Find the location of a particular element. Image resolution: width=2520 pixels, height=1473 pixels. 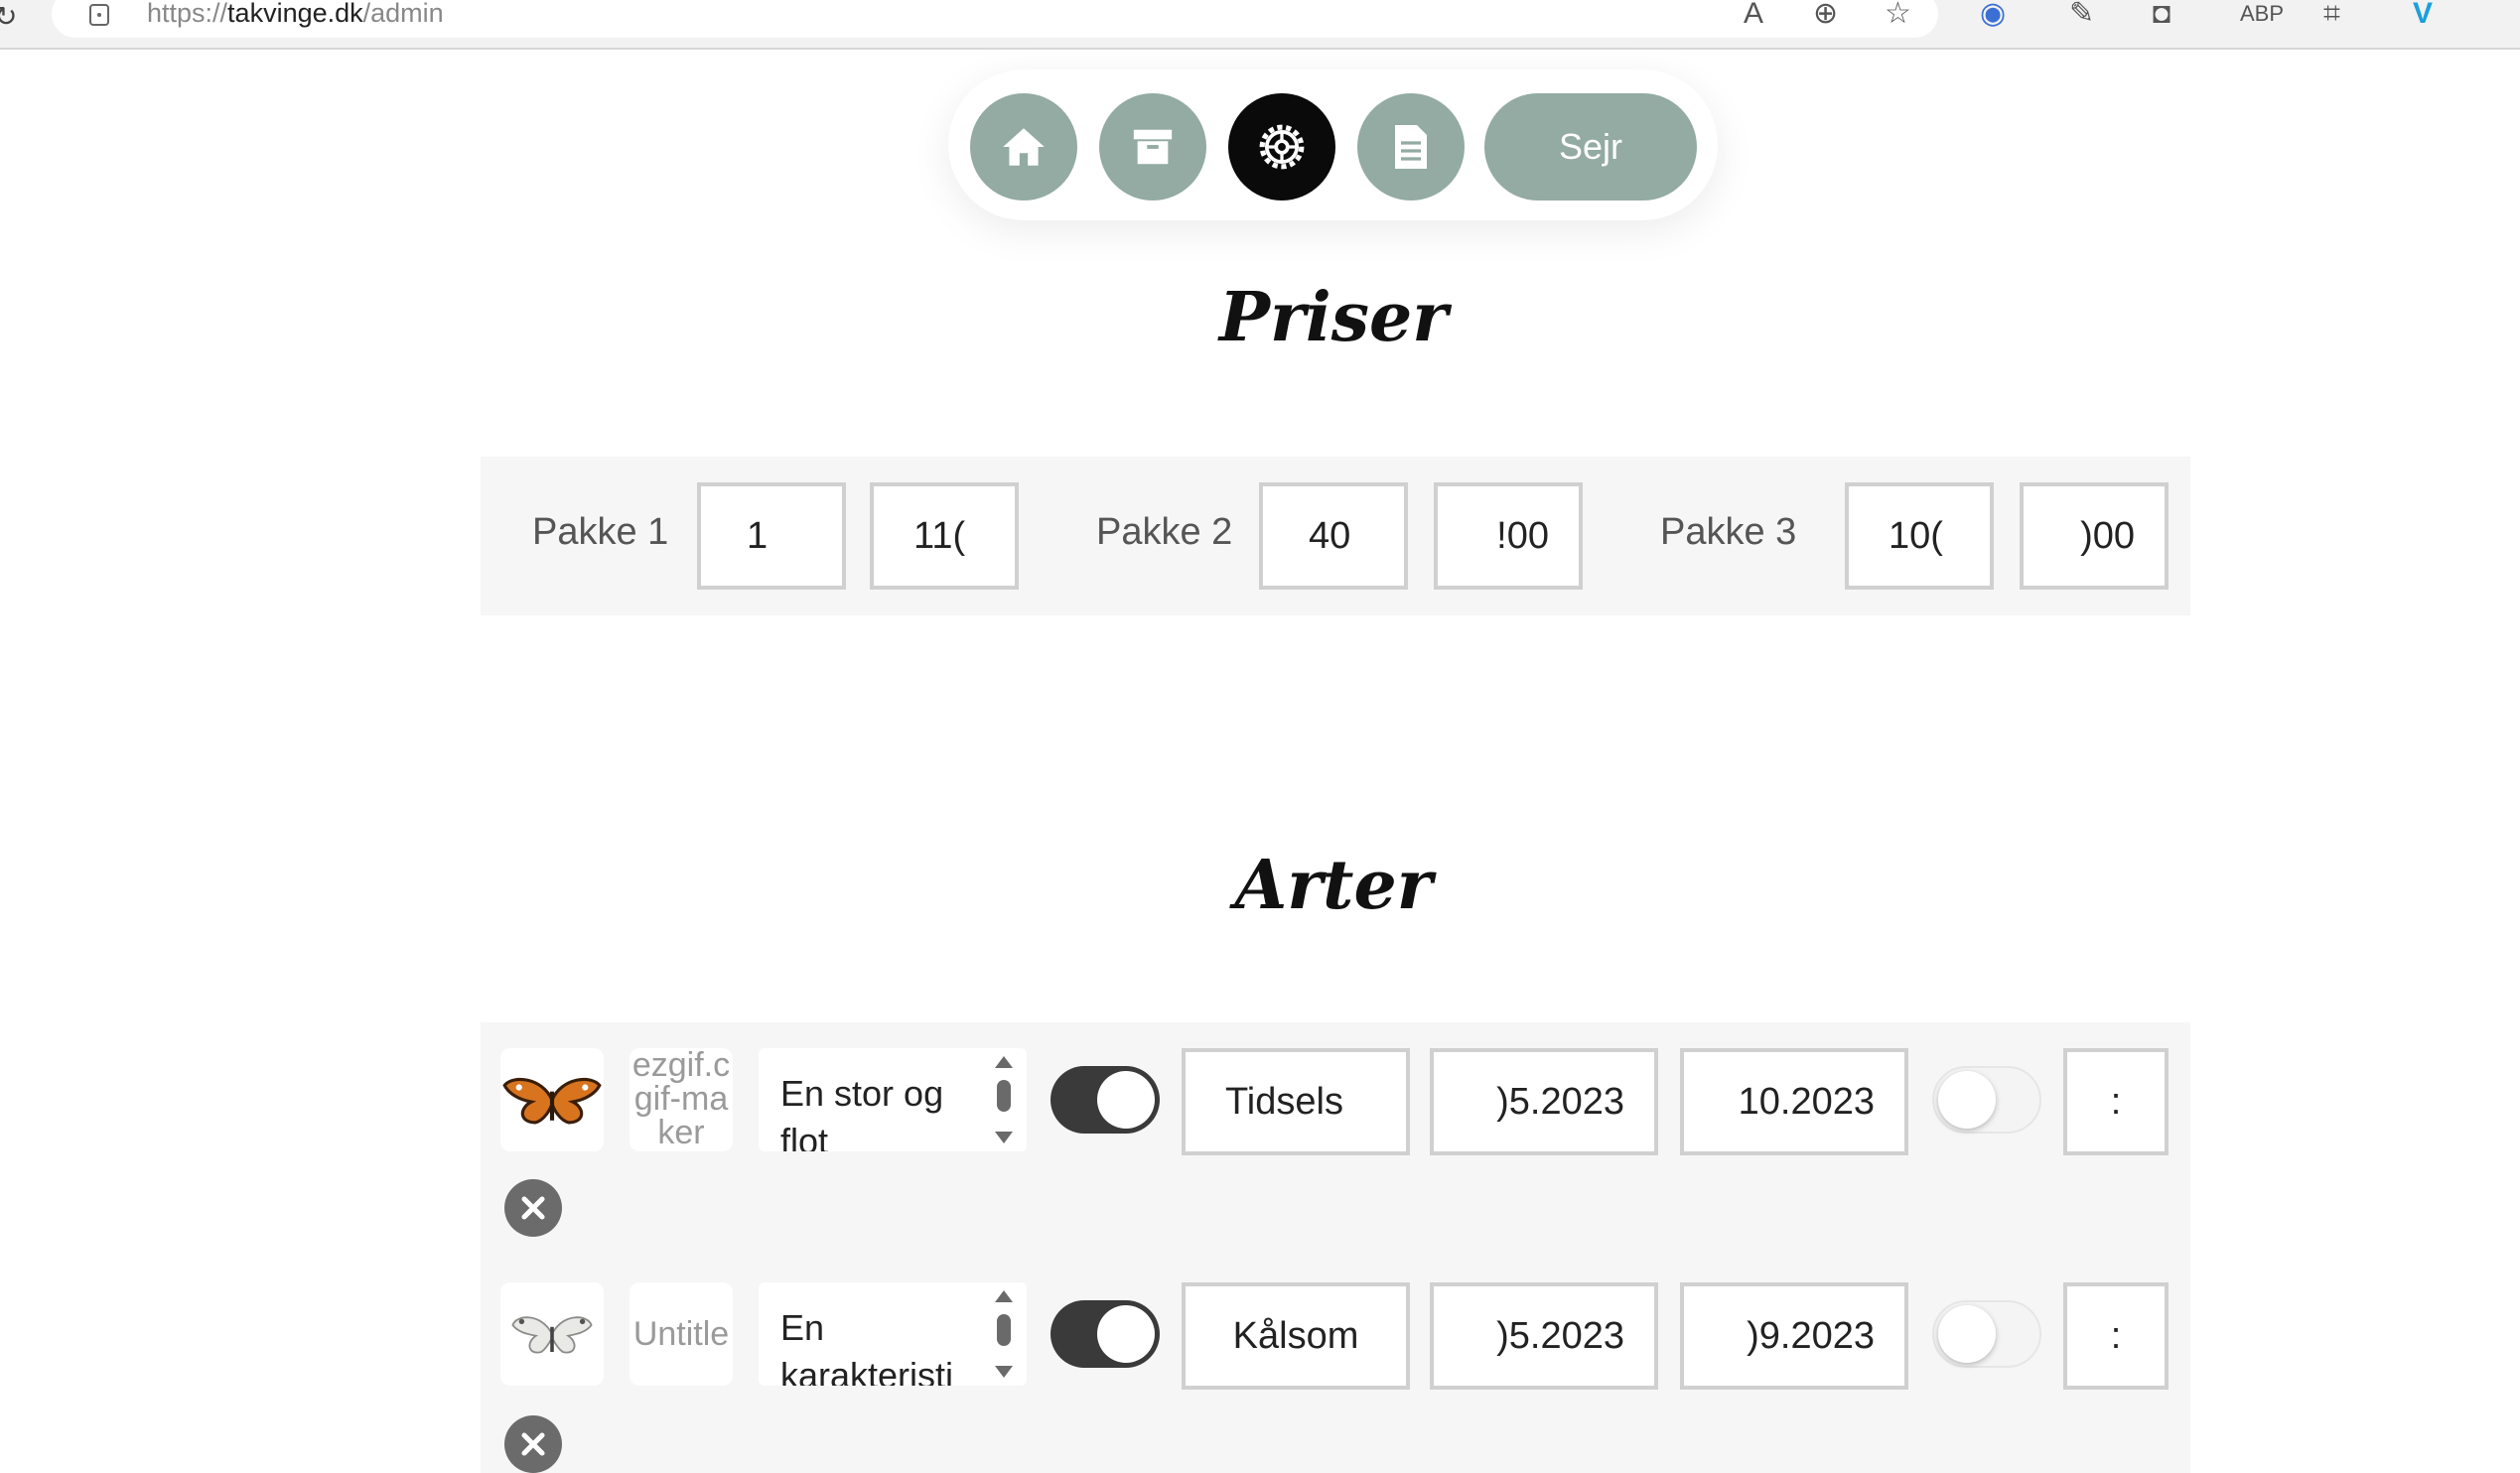

home-button is located at coordinates (1023, 147).